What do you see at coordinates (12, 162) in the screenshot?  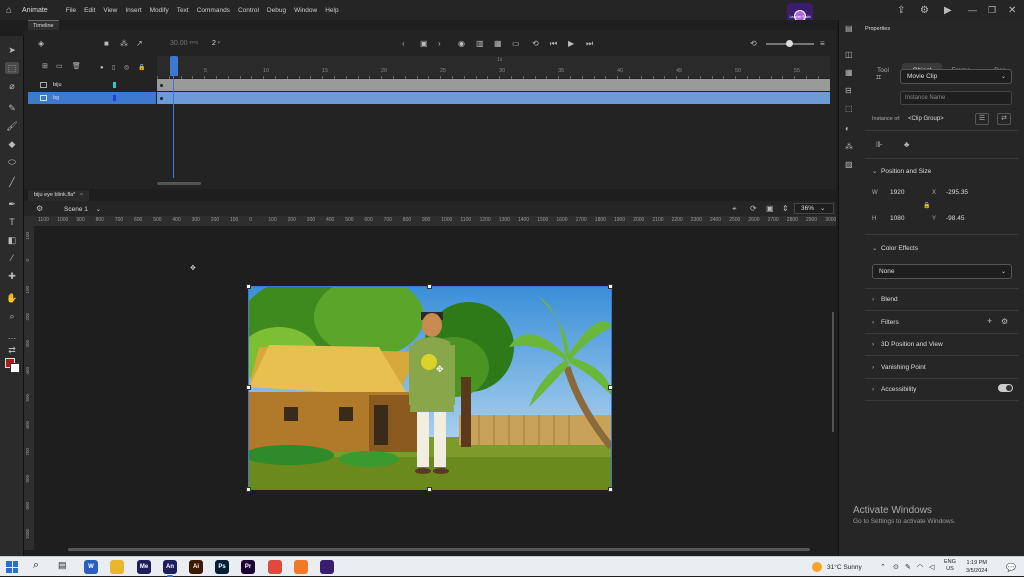 I see `oval-tool-icon: ⬭` at bounding box center [12, 162].